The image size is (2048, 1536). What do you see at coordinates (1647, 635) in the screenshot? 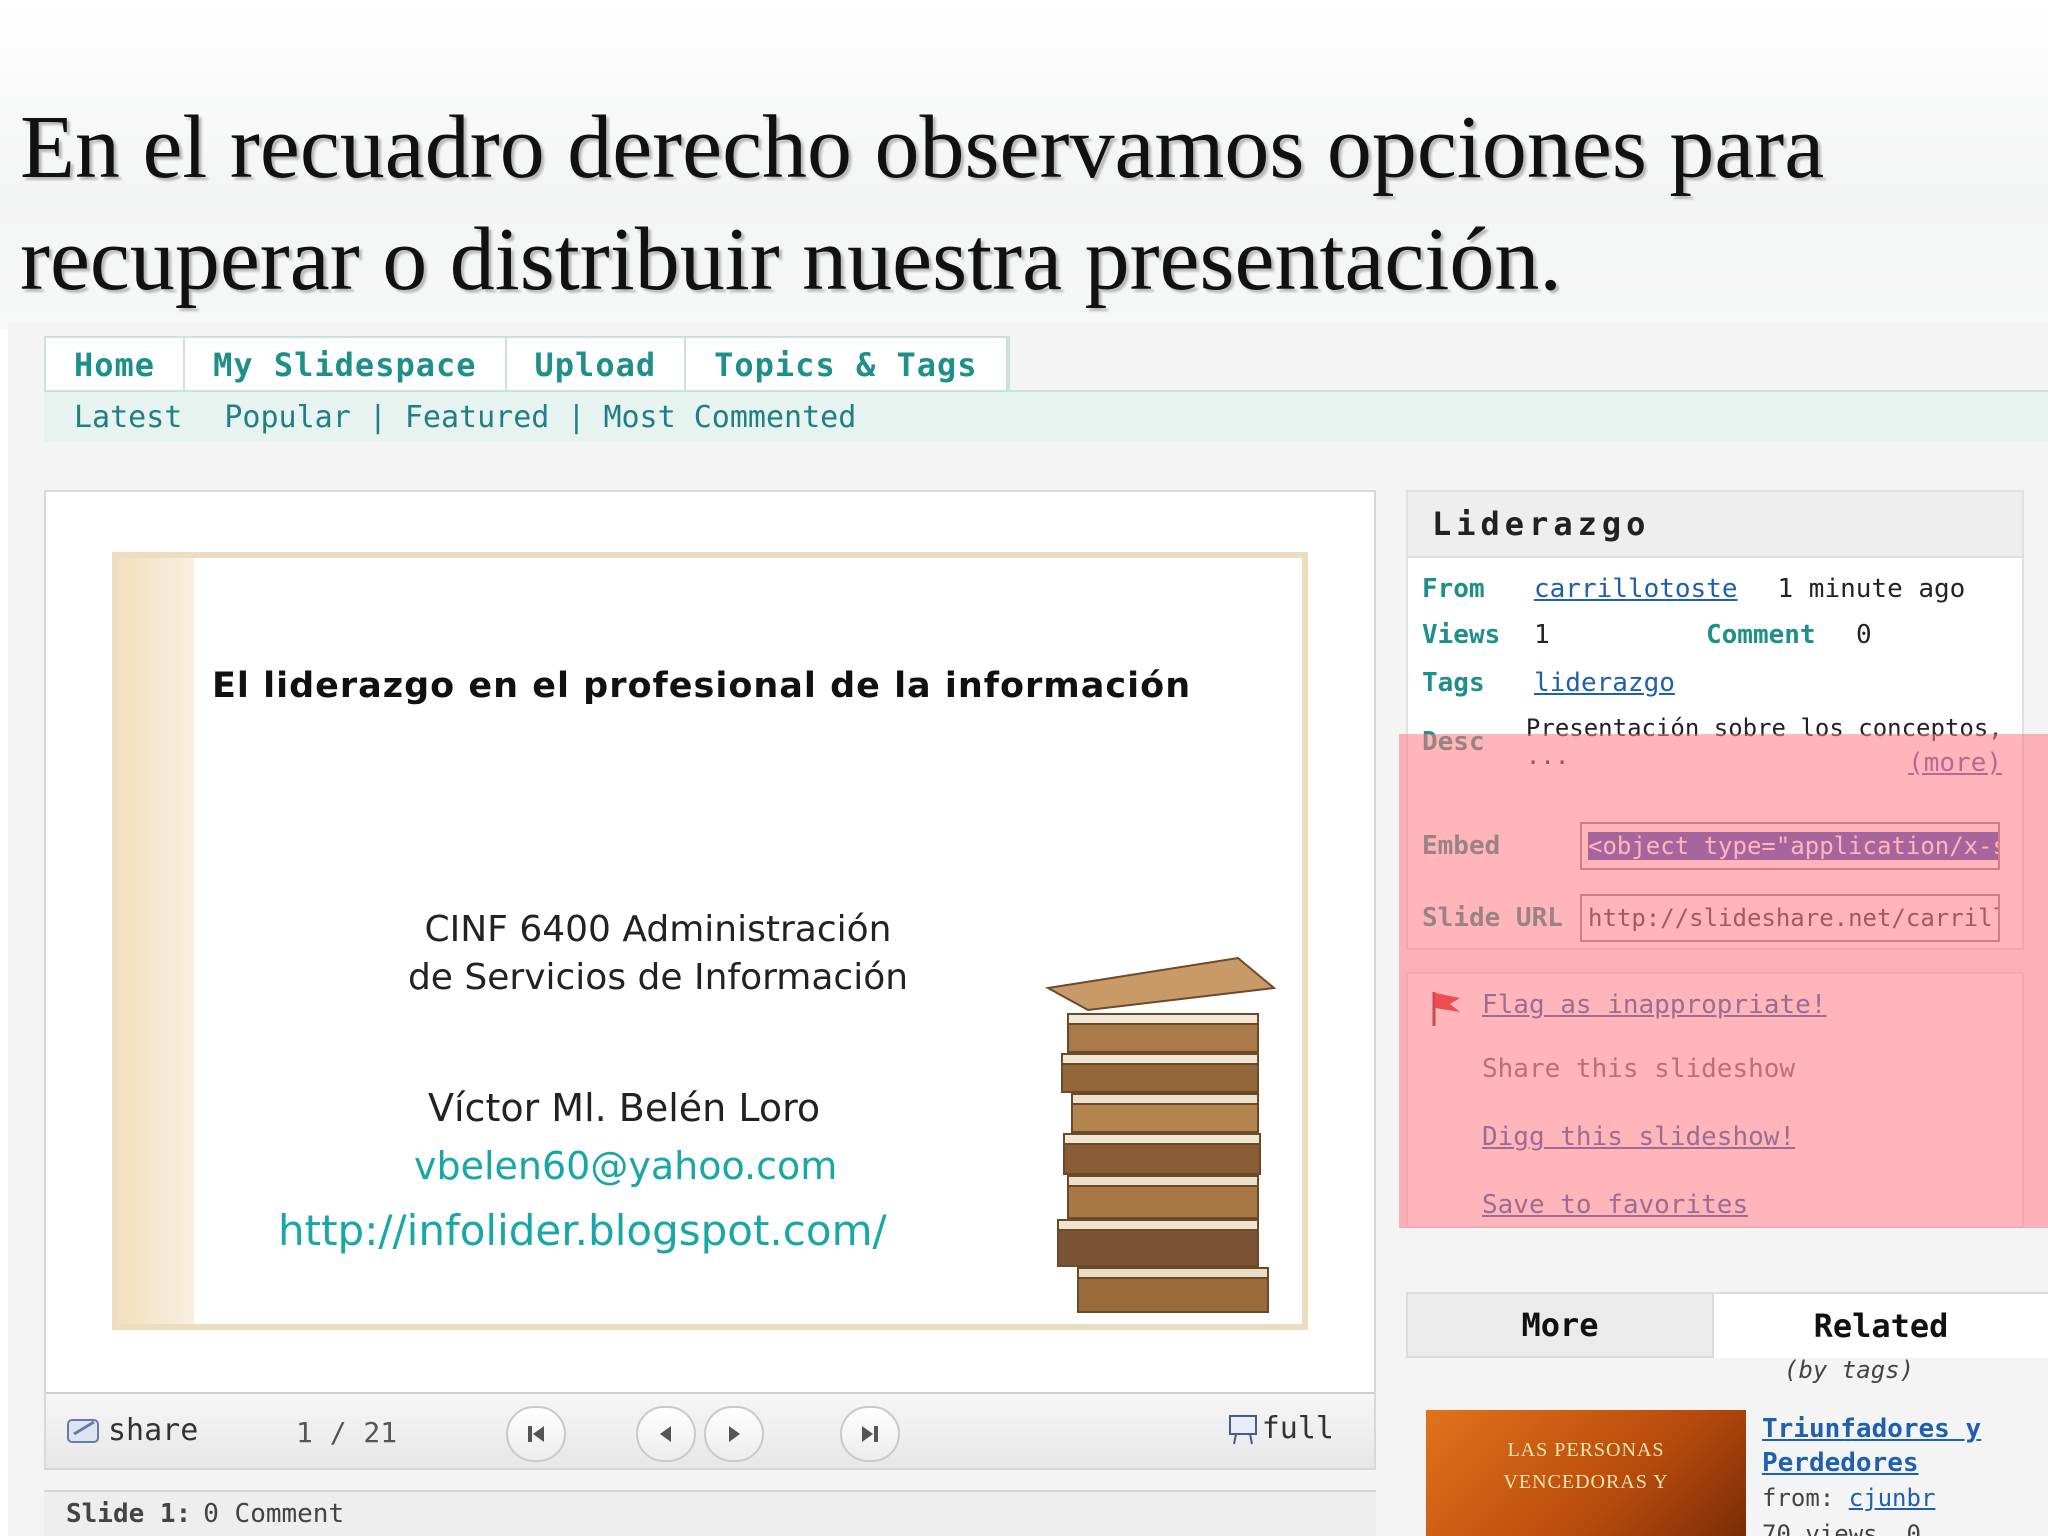
I see `info-views-row: Views 1 Comment 0` at bounding box center [1647, 635].